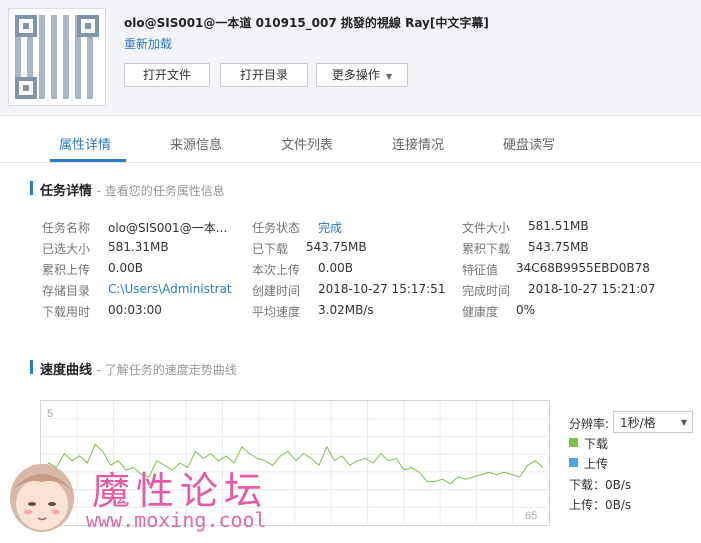 Image resolution: width=701 pixels, height=543 pixels. I want to click on downloaded-value: 543.75MB, so click(336, 247).